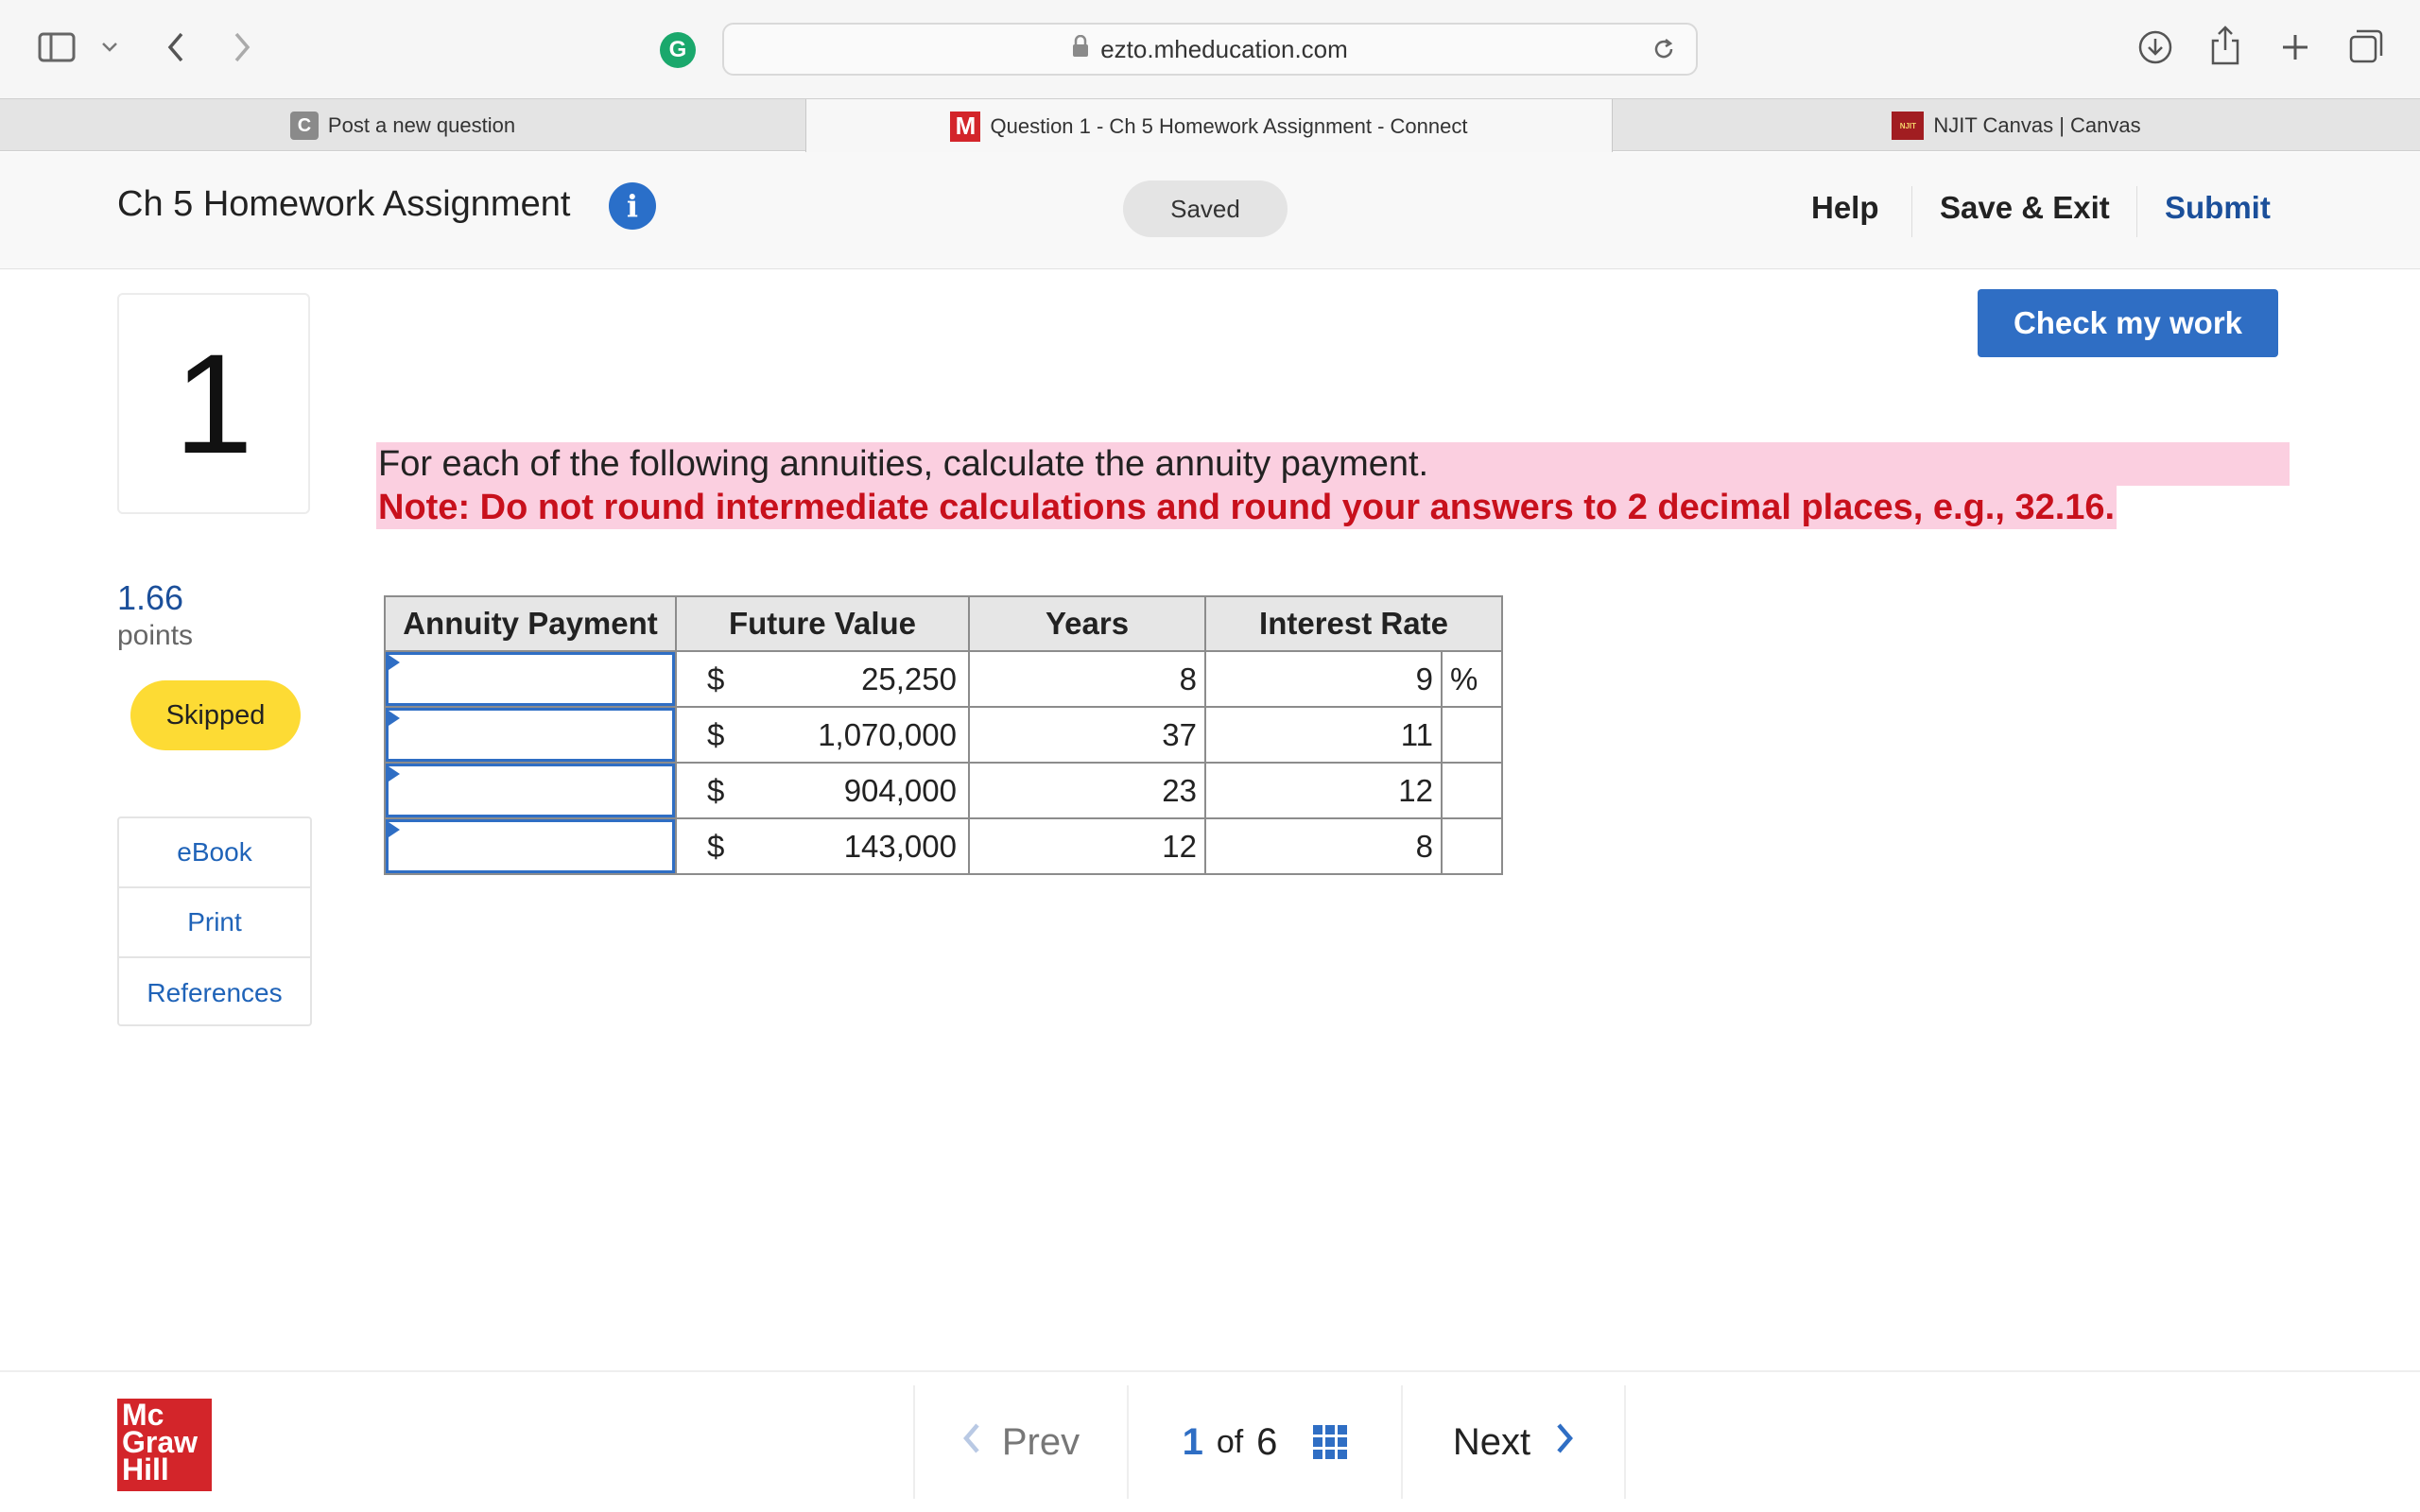 The height and width of the screenshot is (1512, 2420). I want to click on chevron-down-icon, so click(109, 47).